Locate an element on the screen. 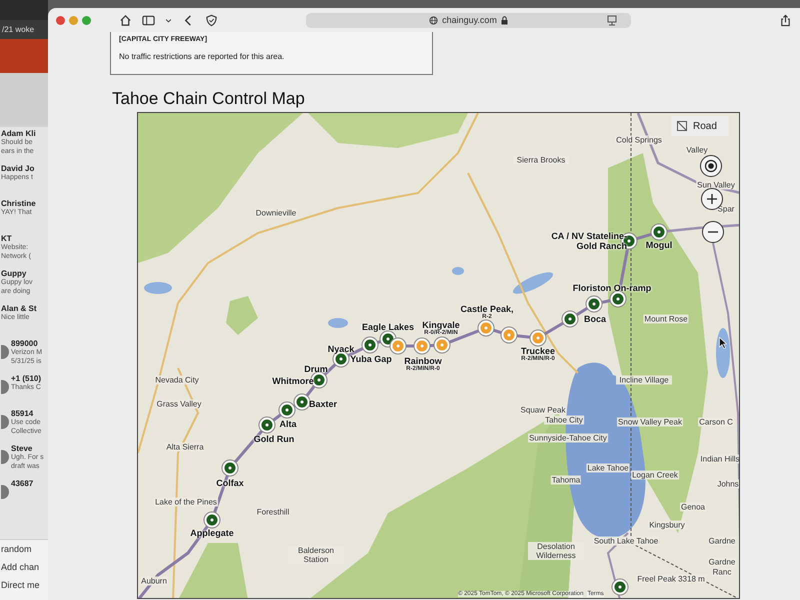  place-label: Sunnyside-Tahoe City is located at coordinates (568, 438).